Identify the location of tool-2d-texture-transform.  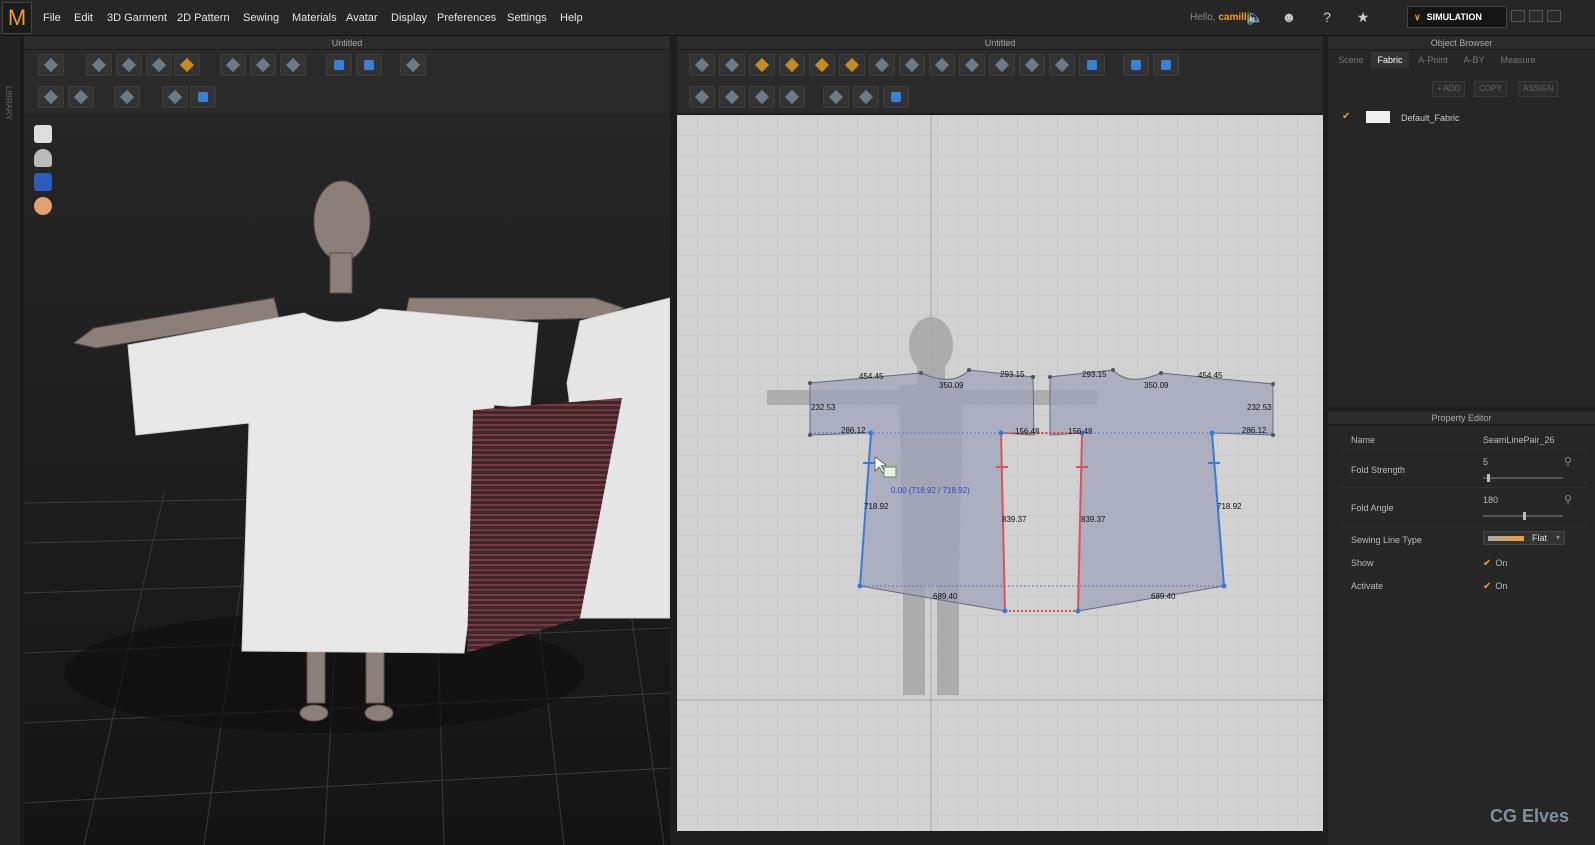
(896, 97).